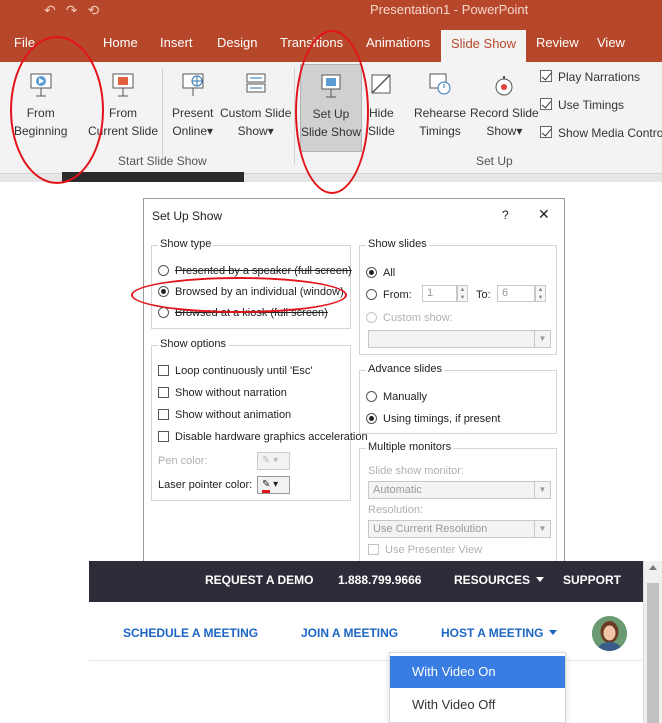  I want to click on checkbox-unchecked-icon, so click(163, 370).